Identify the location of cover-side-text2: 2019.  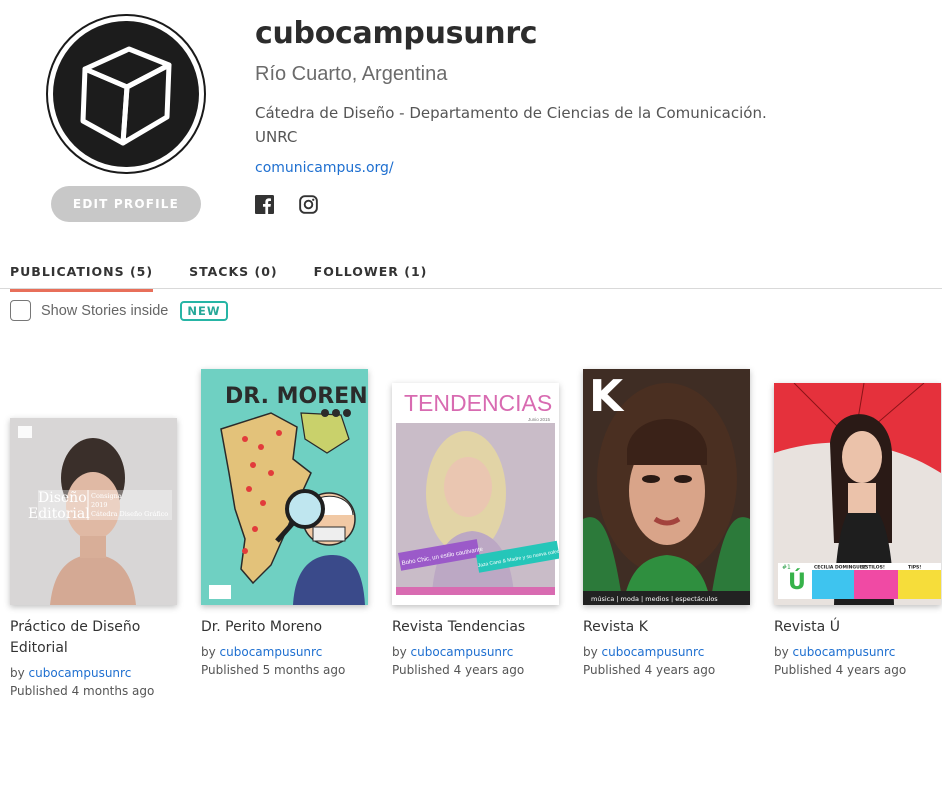
(99, 505).